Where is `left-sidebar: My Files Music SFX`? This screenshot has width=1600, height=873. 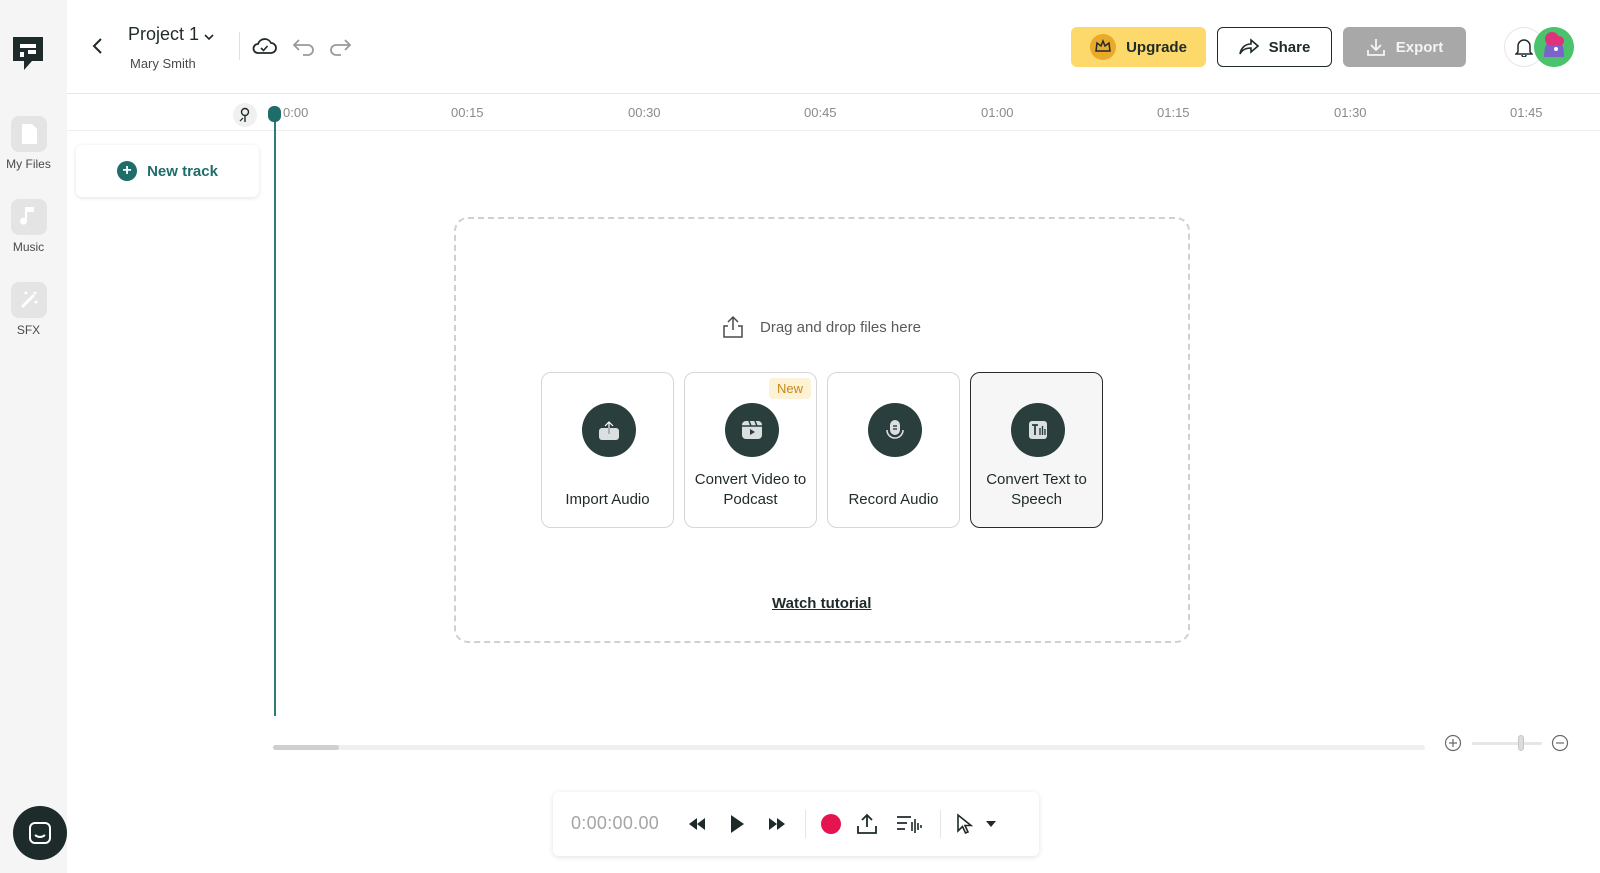
left-sidebar: My Files Music SFX is located at coordinates (33, 436).